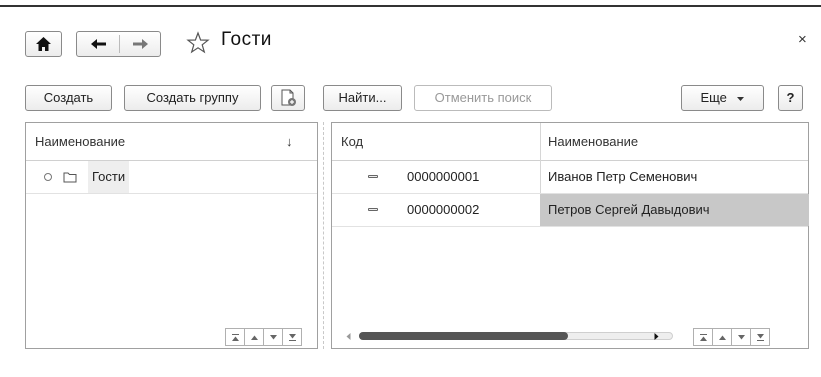  I want to click on close-icon: ×, so click(802, 39).